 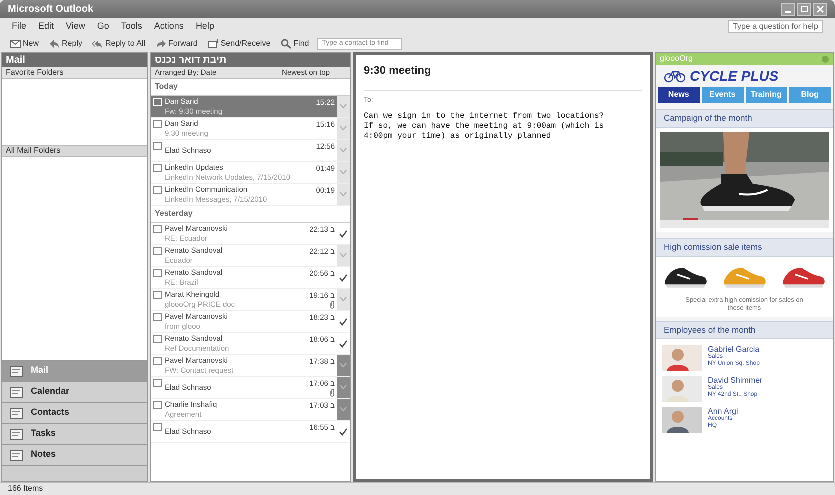 I want to click on pane-header: תיבת דואר נכנס, so click(x=191, y=61).